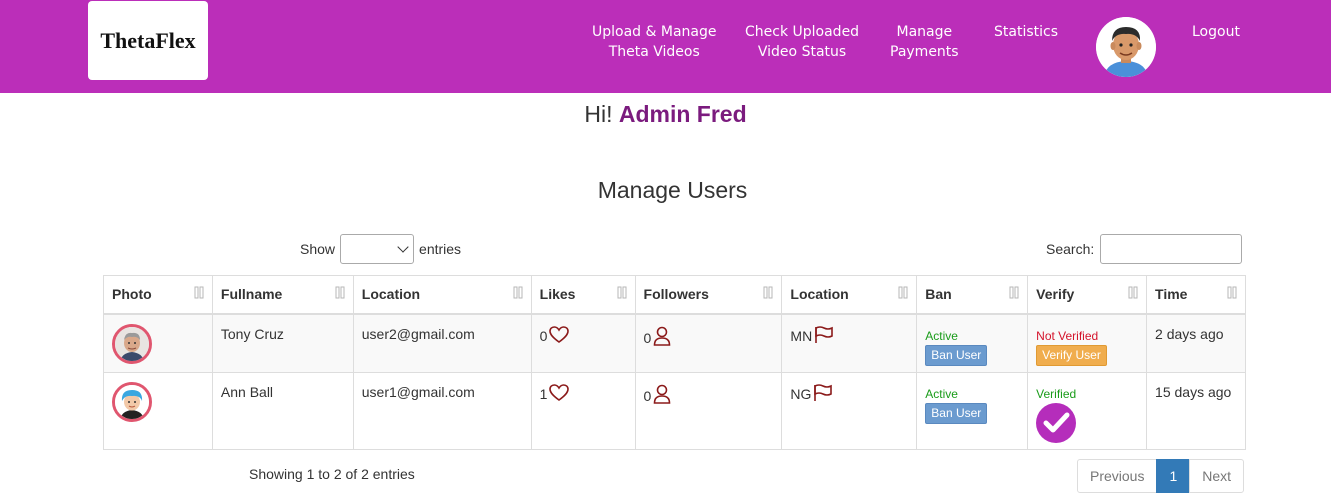  Describe the element at coordinates (1067, 335) in the screenshot. I see `verify-status: Not Verified` at that location.